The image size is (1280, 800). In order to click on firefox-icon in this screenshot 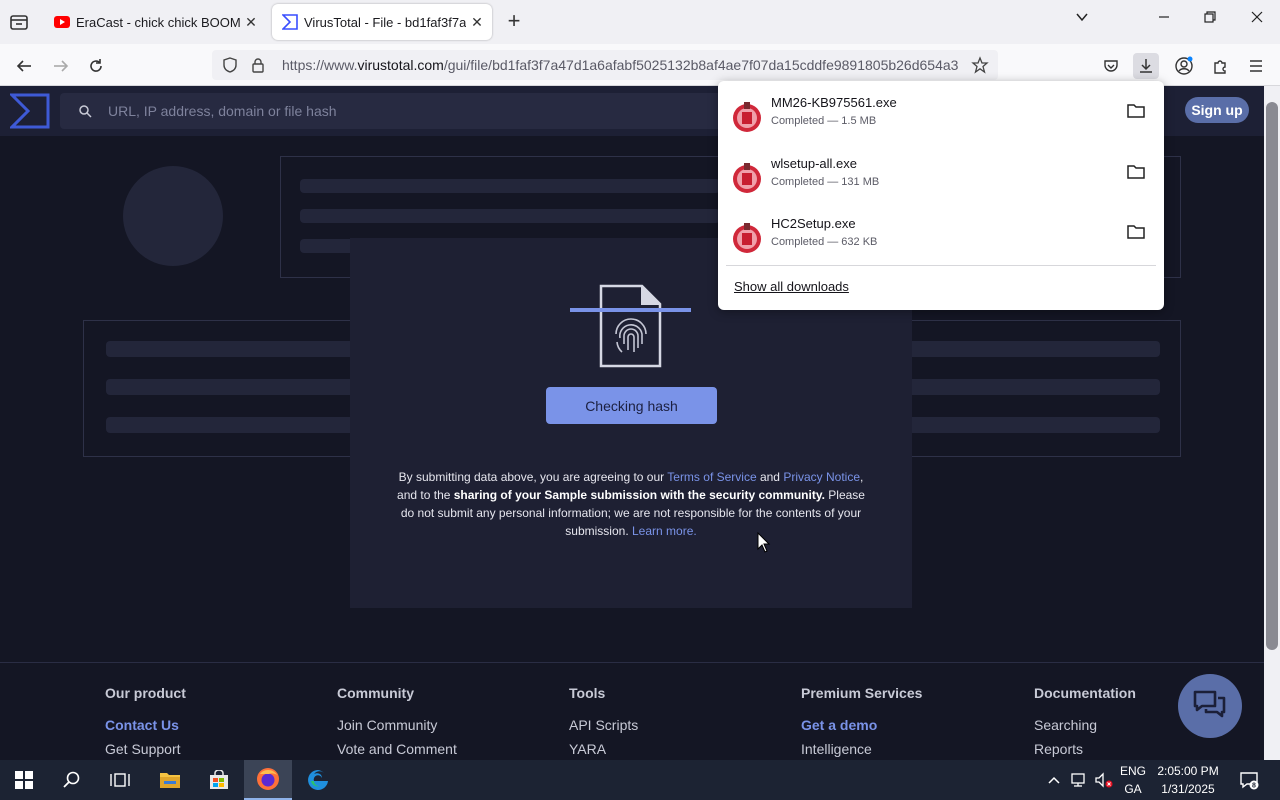, I will do `click(268, 780)`.